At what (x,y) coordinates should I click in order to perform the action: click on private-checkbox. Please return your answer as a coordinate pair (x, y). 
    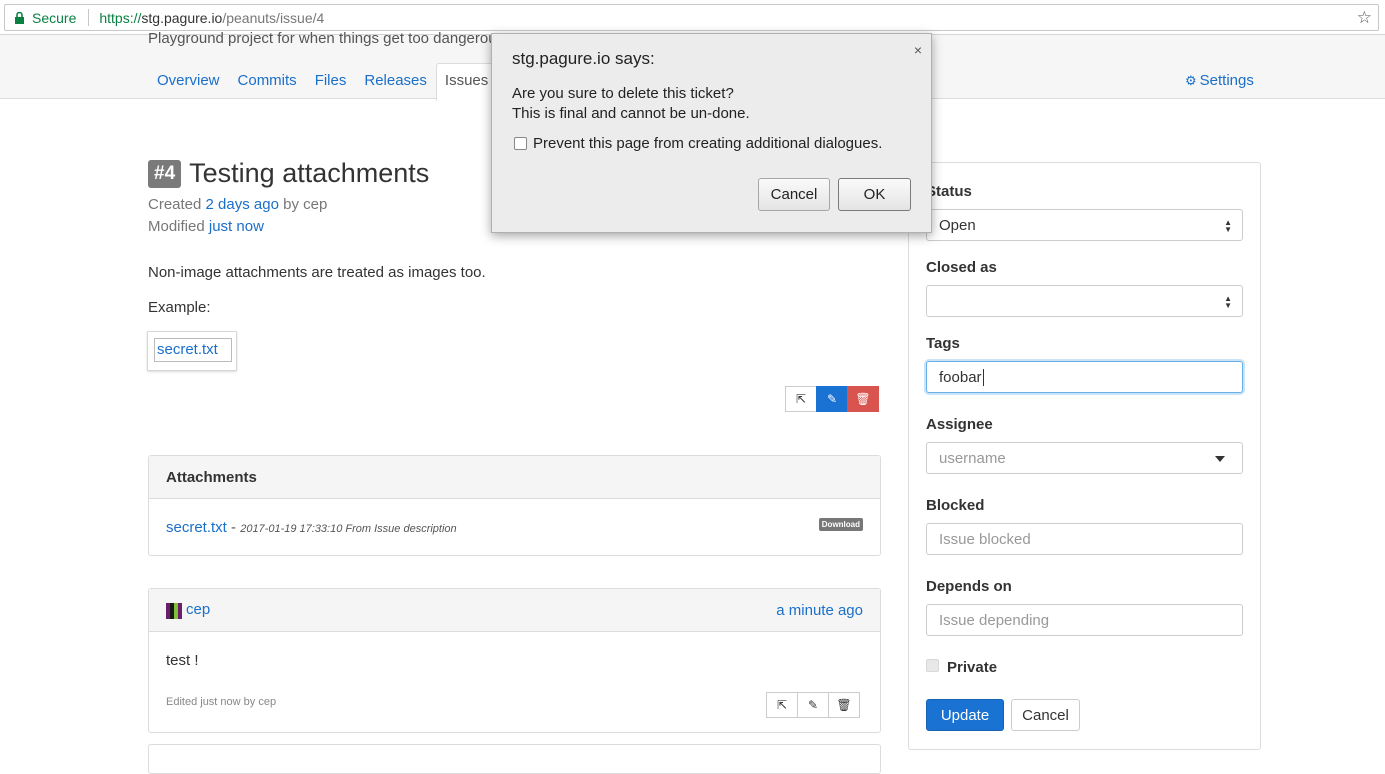
    Looking at the image, I should click on (932, 665).